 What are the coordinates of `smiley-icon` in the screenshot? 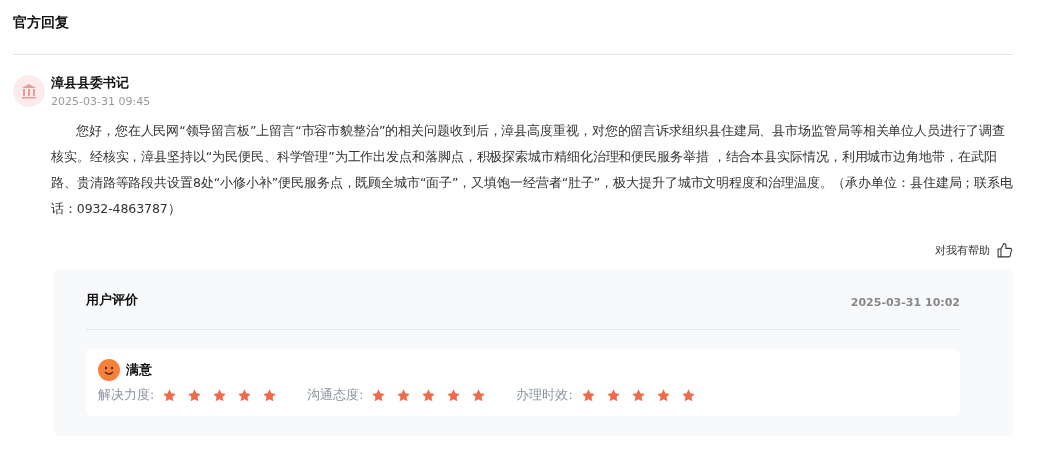 It's located at (109, 370).